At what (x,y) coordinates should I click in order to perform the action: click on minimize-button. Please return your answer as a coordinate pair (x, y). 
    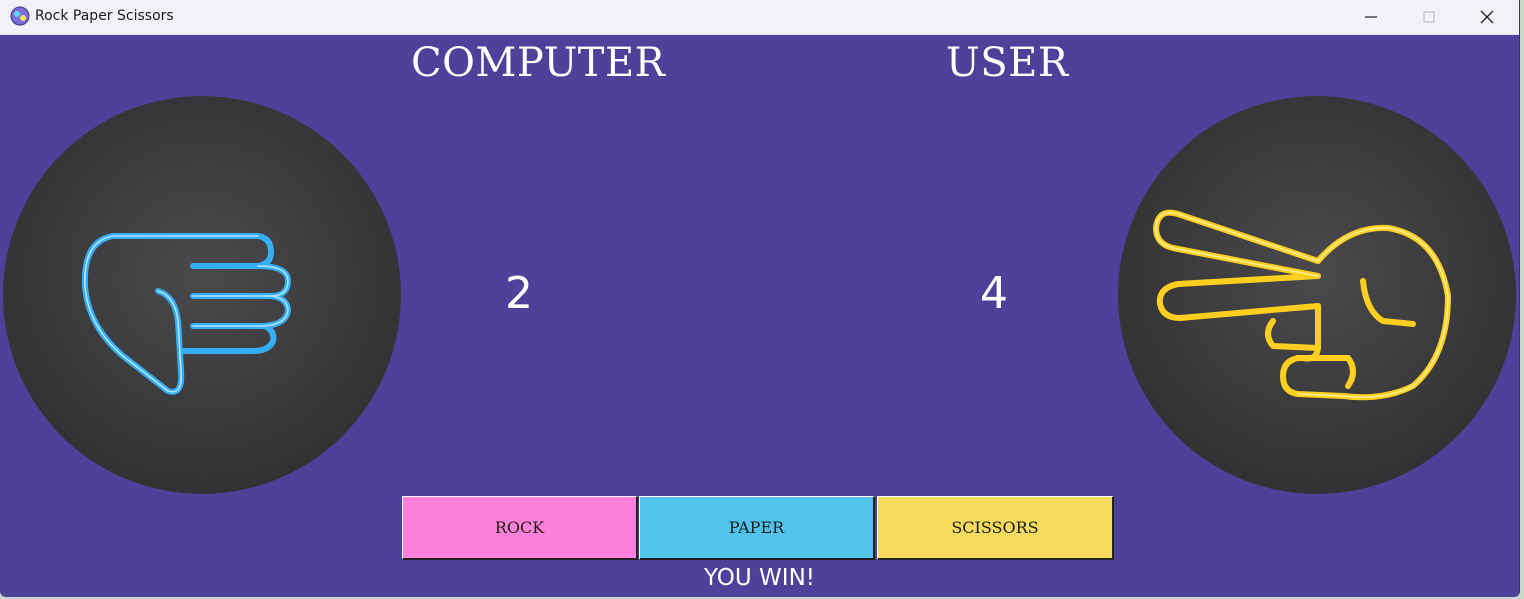
    Looking at the image, I should click on (1371, 17).